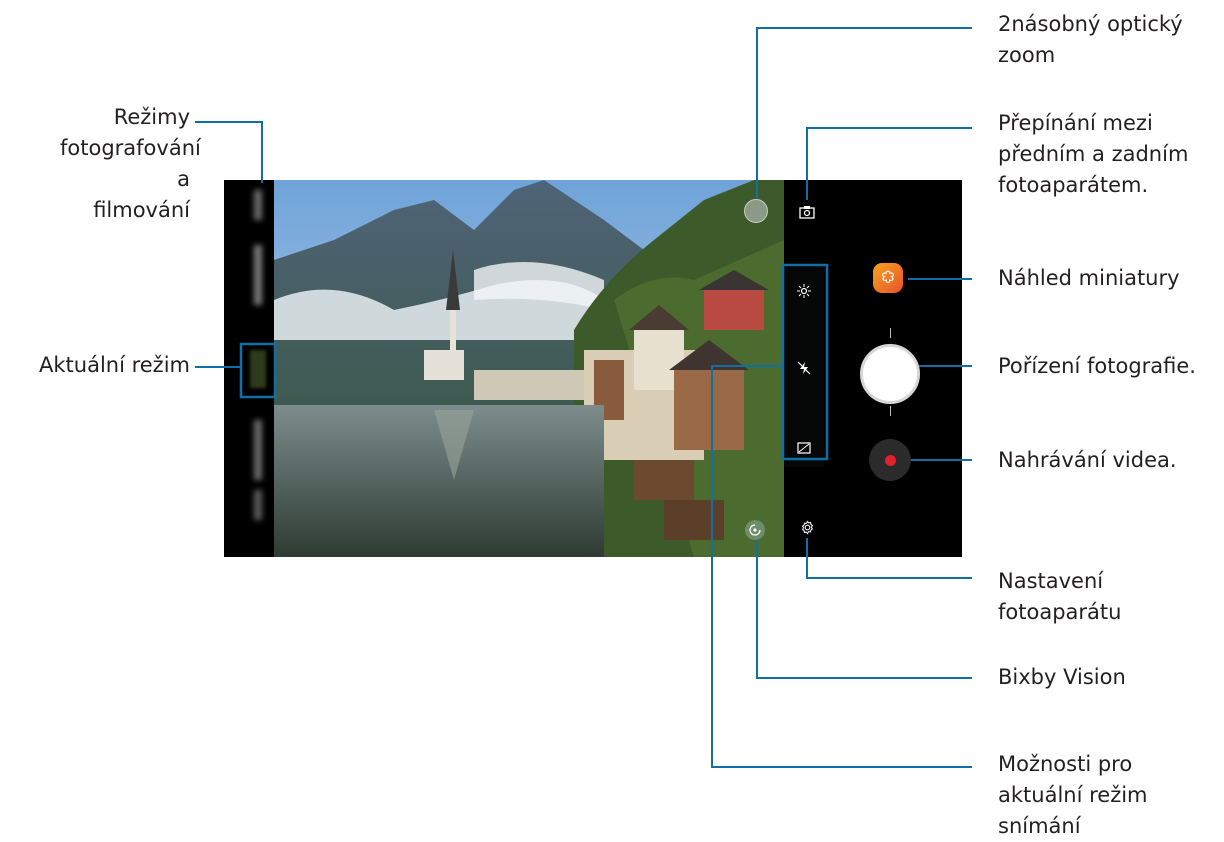  I want to click on label-zoom: 2násobný optický zoom, so click(1090, 39).